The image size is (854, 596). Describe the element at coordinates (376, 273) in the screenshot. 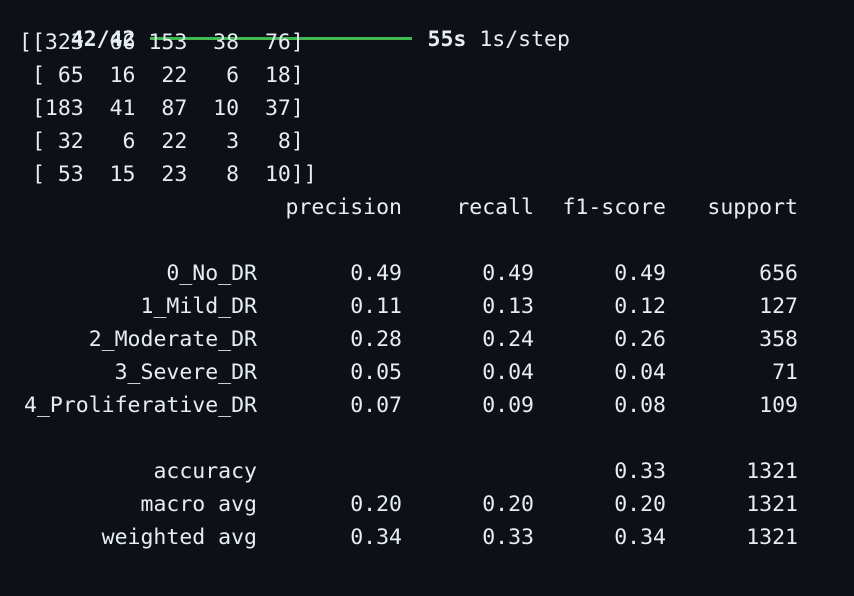

I see `row-precision: 0.49` at that location.